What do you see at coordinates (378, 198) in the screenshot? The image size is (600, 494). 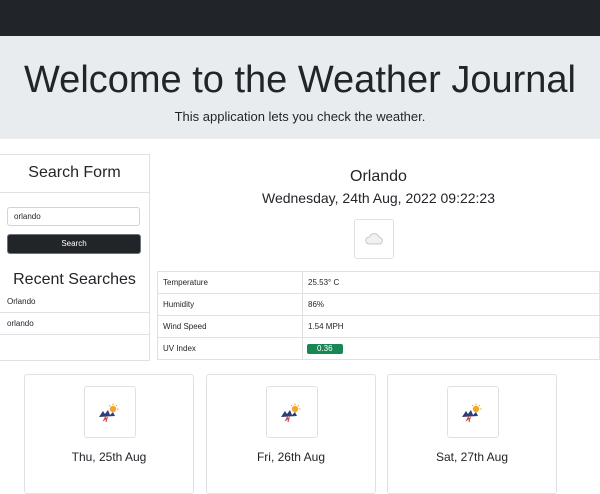 I see `current-datetime: Wednesday, 24th Aug, 2022 09:22:23` at bounding box center [378, 198].